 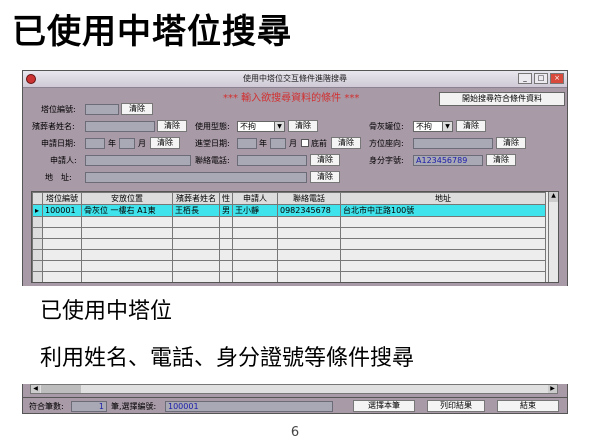 I want to click on clear-use-type-button: 清除, so click(x=303, y=126).